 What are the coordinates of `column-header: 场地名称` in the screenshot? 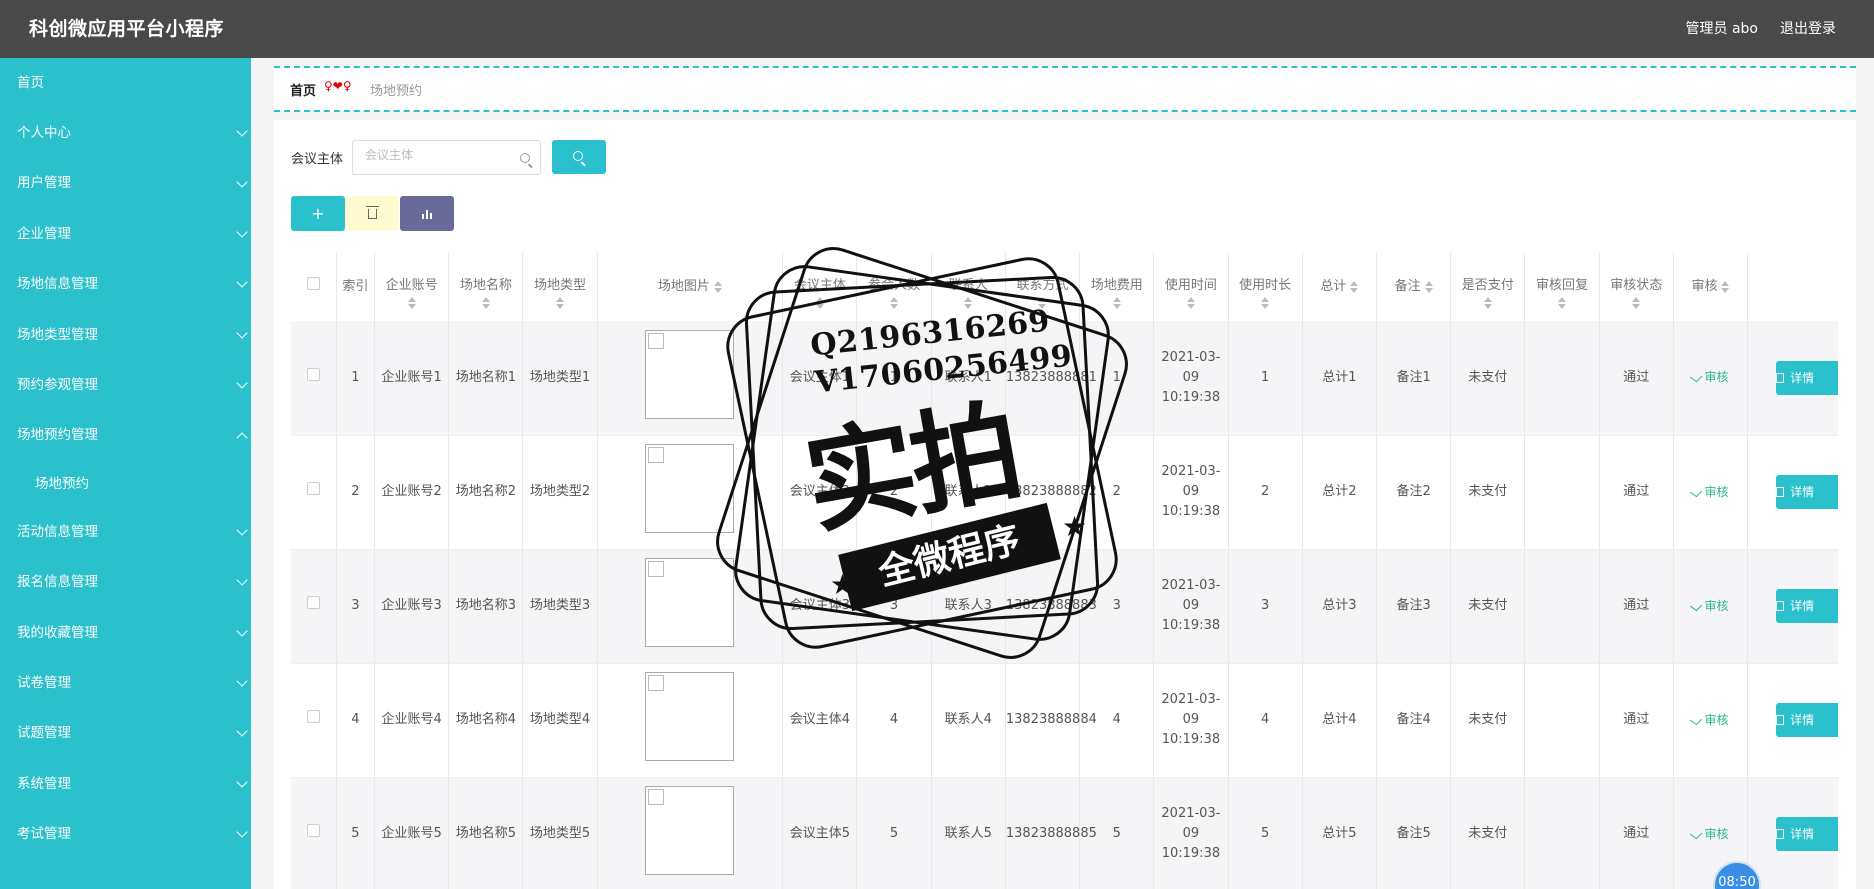 It's located at (486, 287).